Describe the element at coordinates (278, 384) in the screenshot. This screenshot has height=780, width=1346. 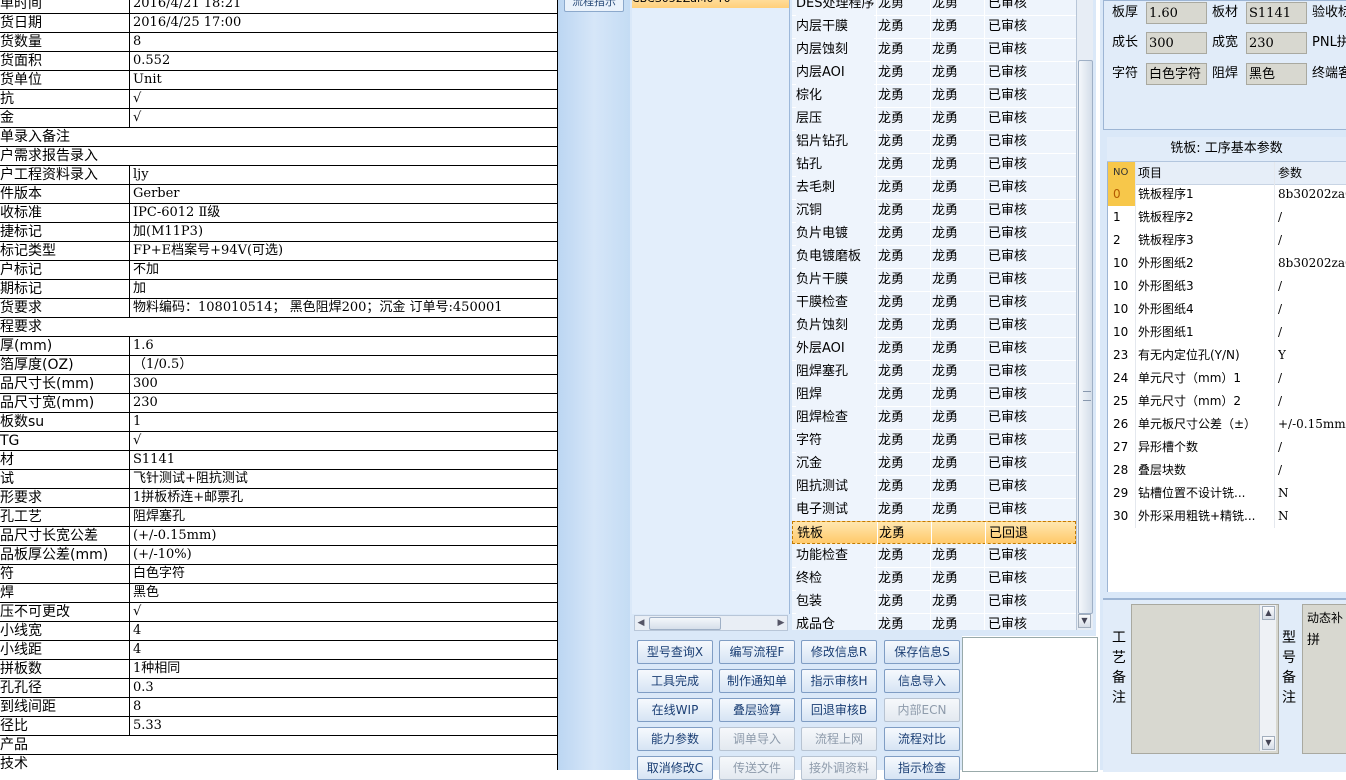
I see `info-row: 品尺寸长(mm) 300` at that location.